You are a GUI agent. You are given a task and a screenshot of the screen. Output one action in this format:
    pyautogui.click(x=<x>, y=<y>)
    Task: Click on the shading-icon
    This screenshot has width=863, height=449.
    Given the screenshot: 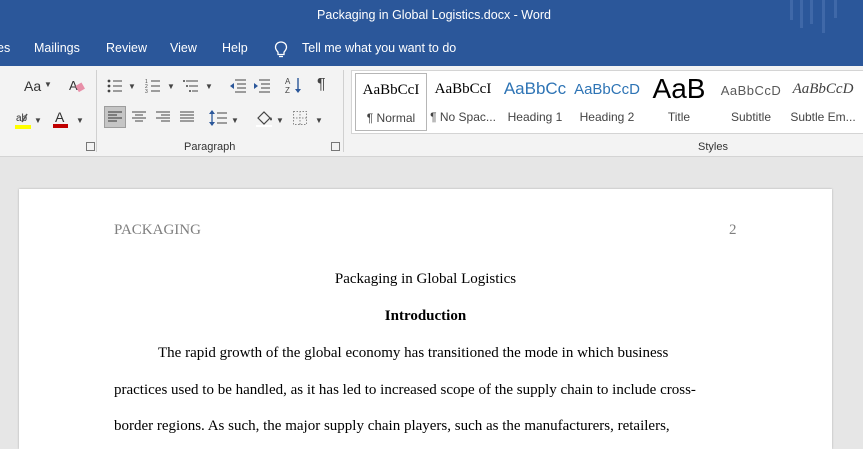 What is the action you would take?
    pyautogui.click(x=264, y=118)
    